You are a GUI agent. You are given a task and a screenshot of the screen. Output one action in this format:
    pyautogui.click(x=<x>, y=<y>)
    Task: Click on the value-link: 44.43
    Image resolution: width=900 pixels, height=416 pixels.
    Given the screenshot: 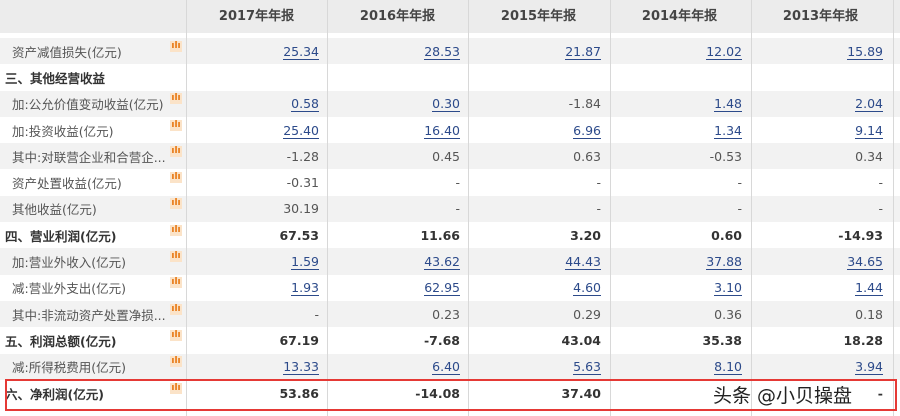 What is the action you would take?
    pyautogui.click(x=583, y=262)
    